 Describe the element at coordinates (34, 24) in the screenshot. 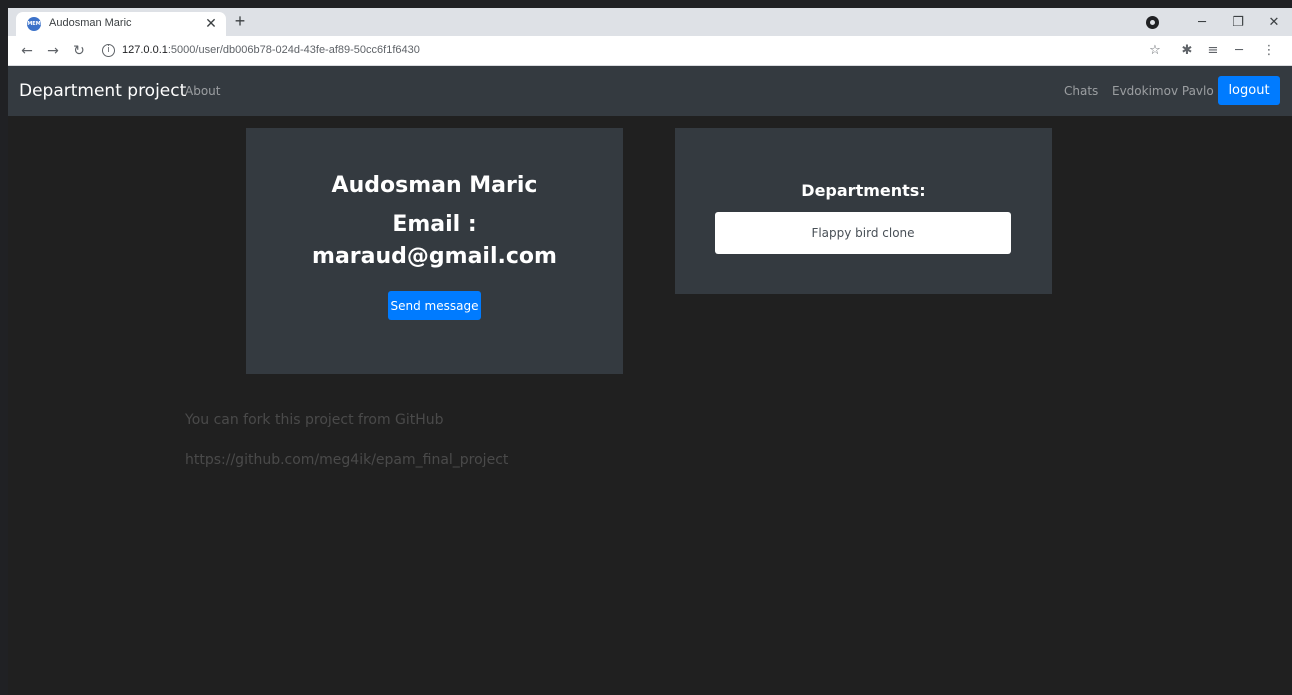

I see `favicon-icon: MEM` at that location.